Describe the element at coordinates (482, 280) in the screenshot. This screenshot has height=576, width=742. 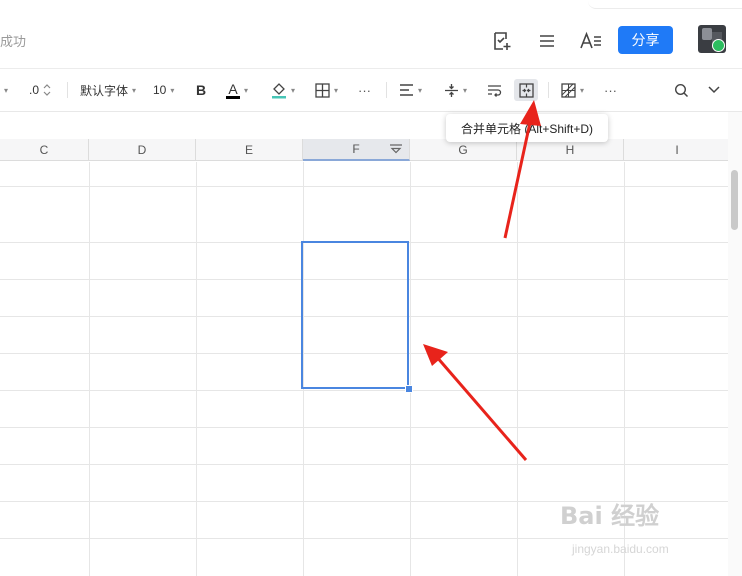
I see `annotation-arrows` at that location.